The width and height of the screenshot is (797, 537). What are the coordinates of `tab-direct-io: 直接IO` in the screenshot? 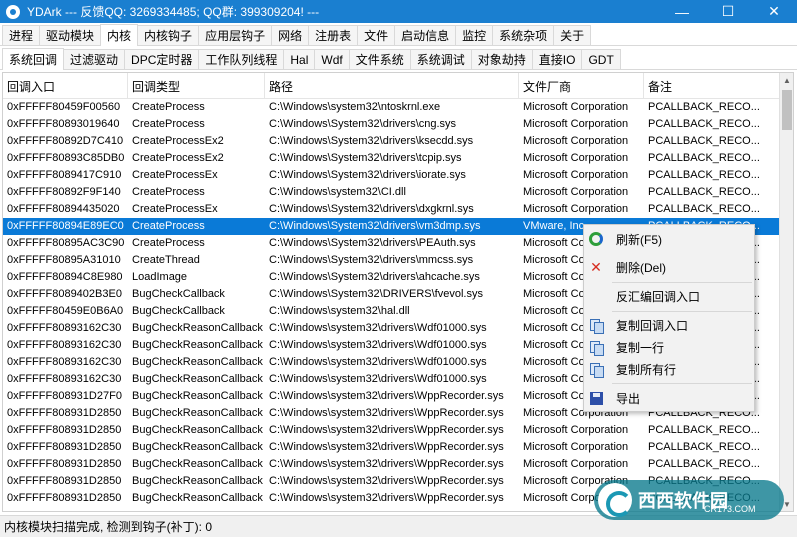 It's located at (557, 59).